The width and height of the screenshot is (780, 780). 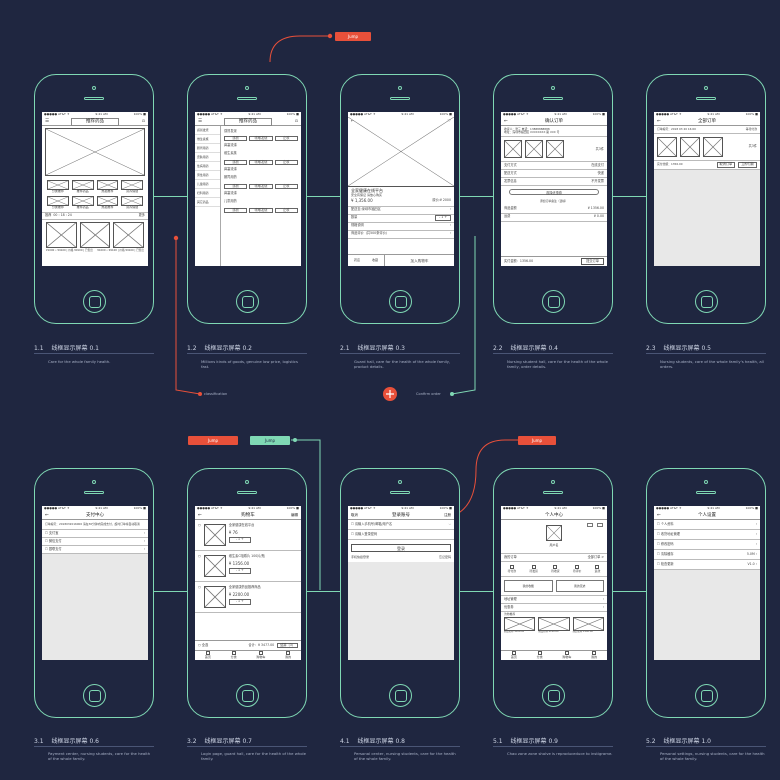 I want to click on banner-image, so click(x=95, y=152).